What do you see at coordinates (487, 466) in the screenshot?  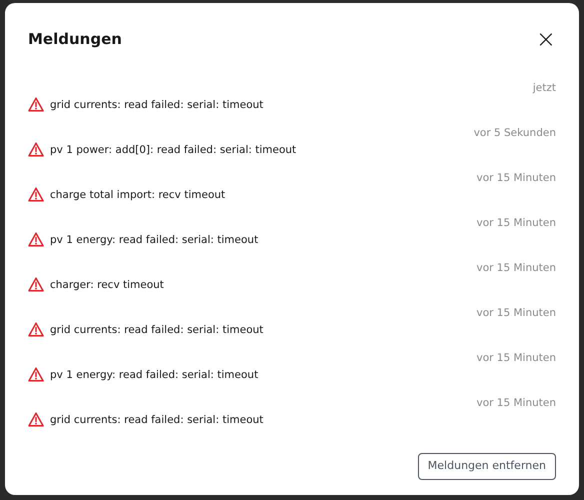 I see `clear-messages-button: Meldungen entfernen` at bounding box center [487, 466].